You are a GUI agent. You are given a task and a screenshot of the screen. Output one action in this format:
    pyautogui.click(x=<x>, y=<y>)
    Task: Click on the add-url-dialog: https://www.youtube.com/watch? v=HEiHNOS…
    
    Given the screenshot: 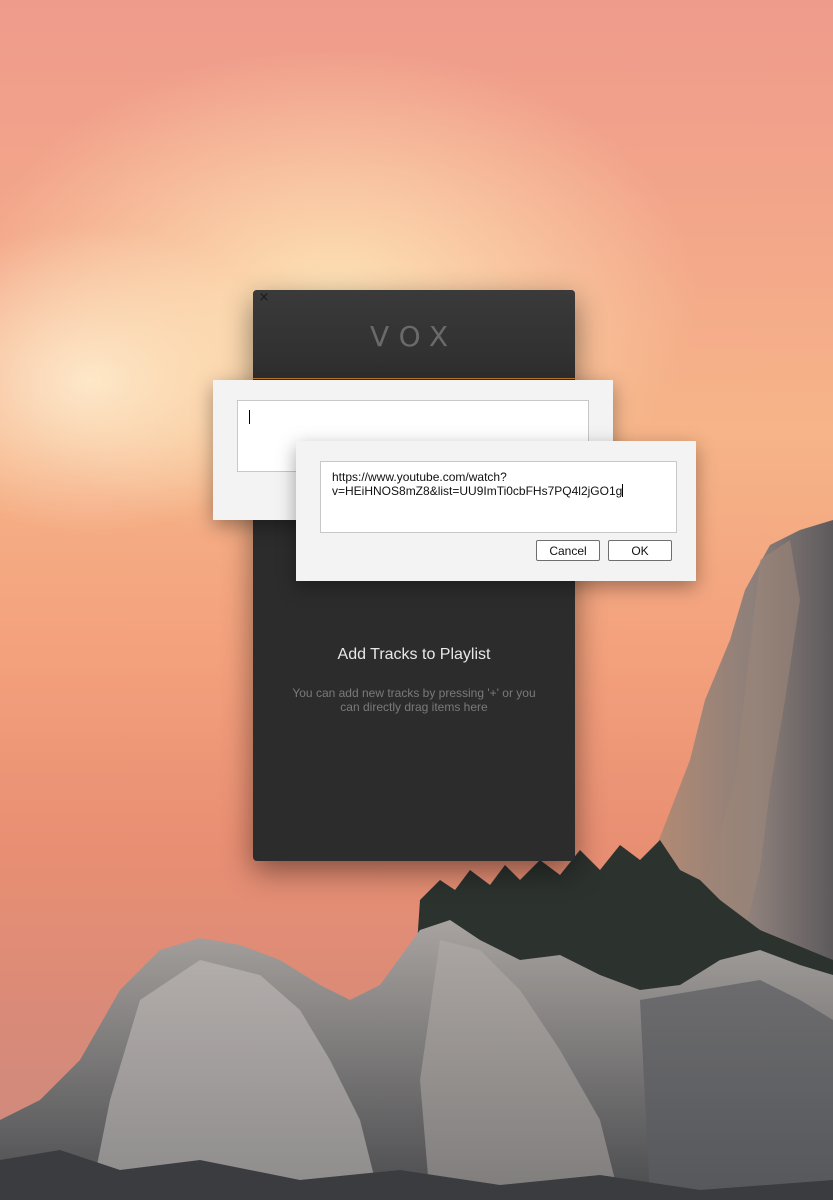 What is the action you would take?
    pyautogui.click(x=496, y=511)
    